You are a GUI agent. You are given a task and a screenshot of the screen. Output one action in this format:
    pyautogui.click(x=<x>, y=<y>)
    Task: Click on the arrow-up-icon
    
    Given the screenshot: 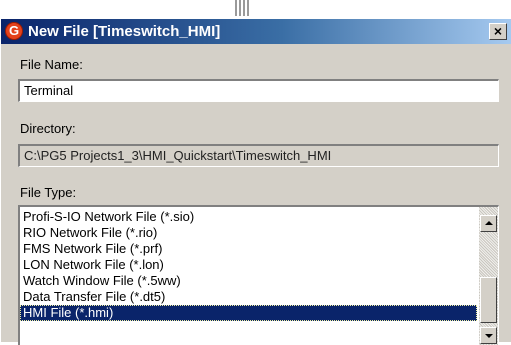 What is the action you would take?
    pyautogui.click(x=489, y=223)
    